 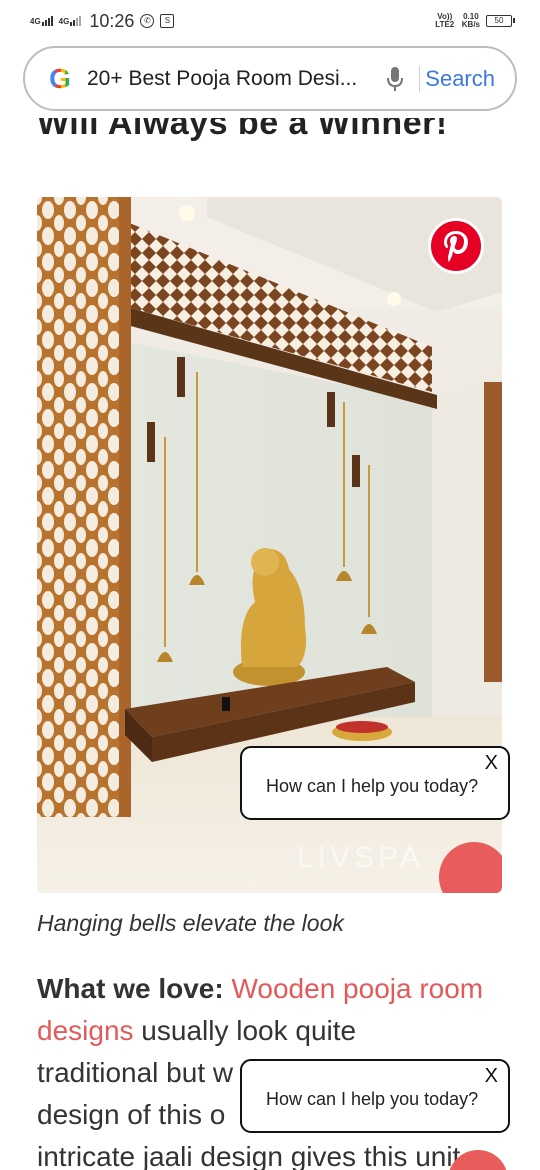 What do you see at coordinates (147, 21) in the screenshot?
I see `whatsapp-icon: ✆` at bounding box center [147, 21].